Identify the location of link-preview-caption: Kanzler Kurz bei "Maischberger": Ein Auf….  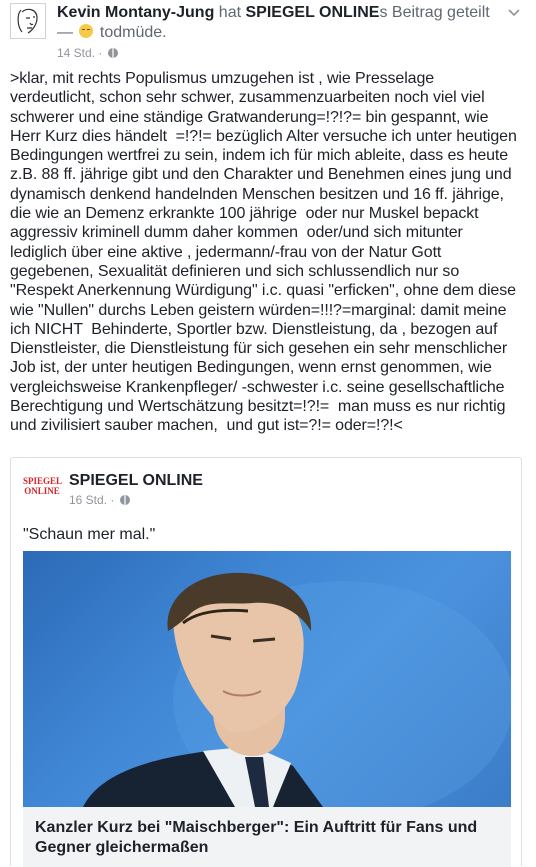
(267, 837).